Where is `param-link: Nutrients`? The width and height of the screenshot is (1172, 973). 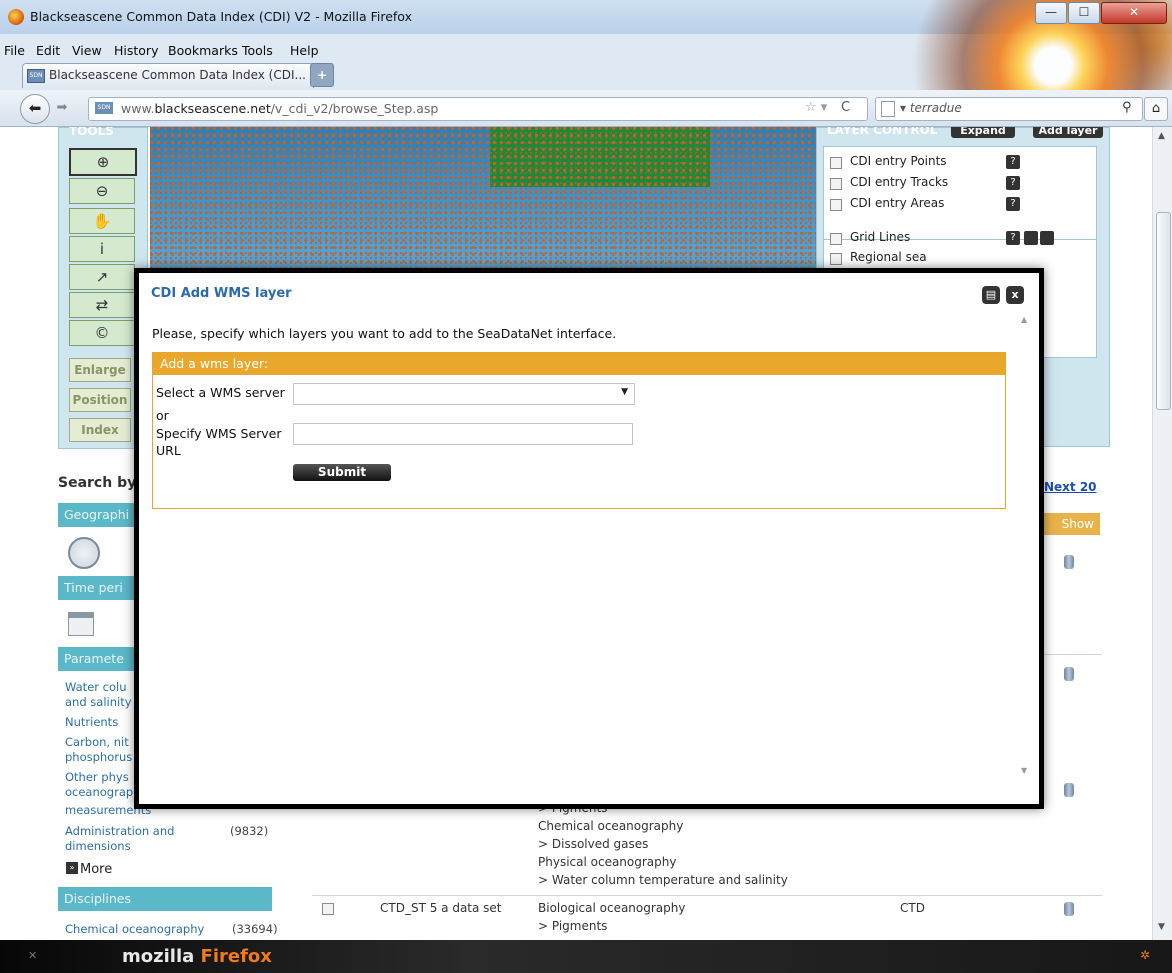
param-link: Nutrients is located at coordinates (91, 722).